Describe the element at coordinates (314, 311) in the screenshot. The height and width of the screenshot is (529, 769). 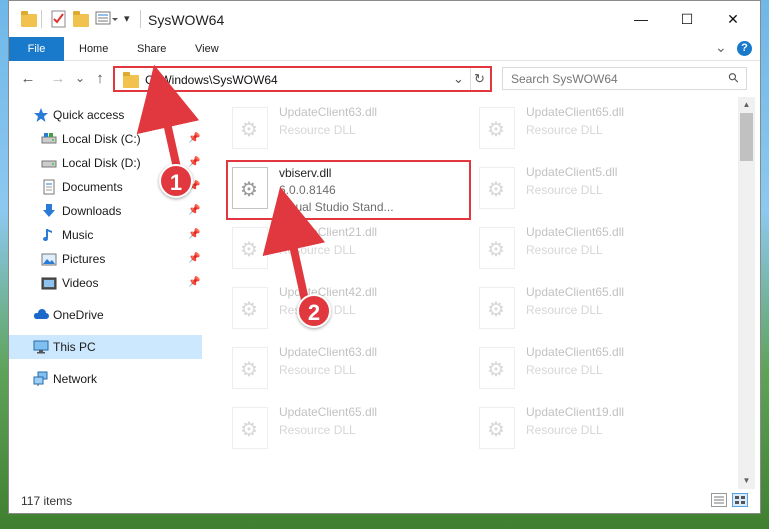
I see `step-2-badge: 2` at that location.